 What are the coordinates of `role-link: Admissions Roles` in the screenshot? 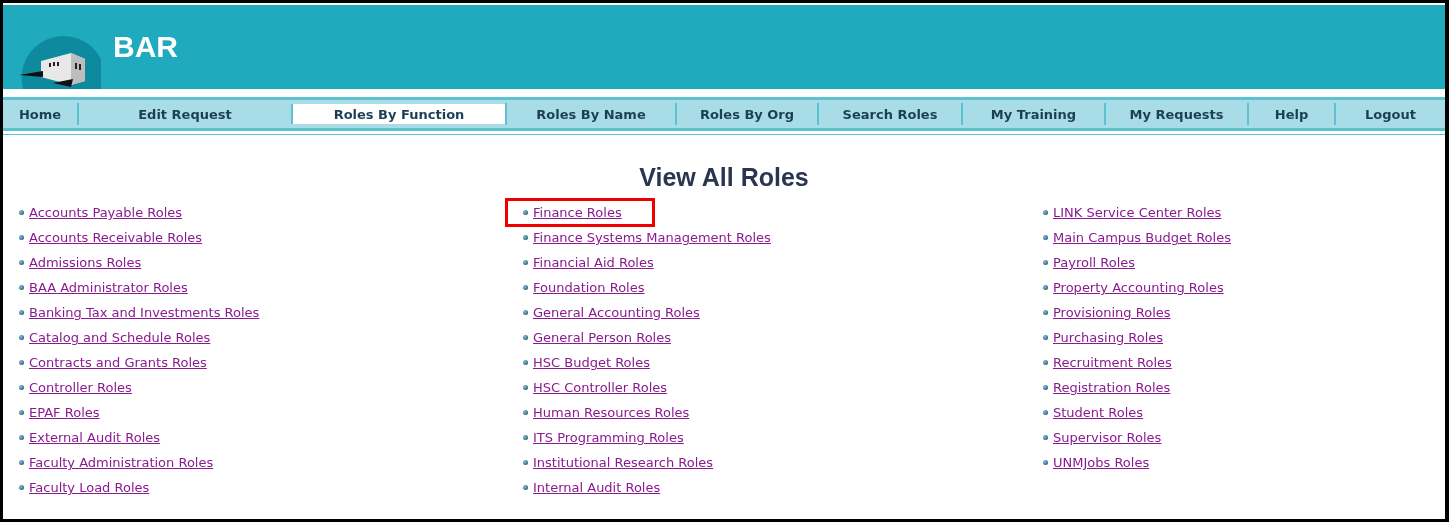 It's located at (85, 262).